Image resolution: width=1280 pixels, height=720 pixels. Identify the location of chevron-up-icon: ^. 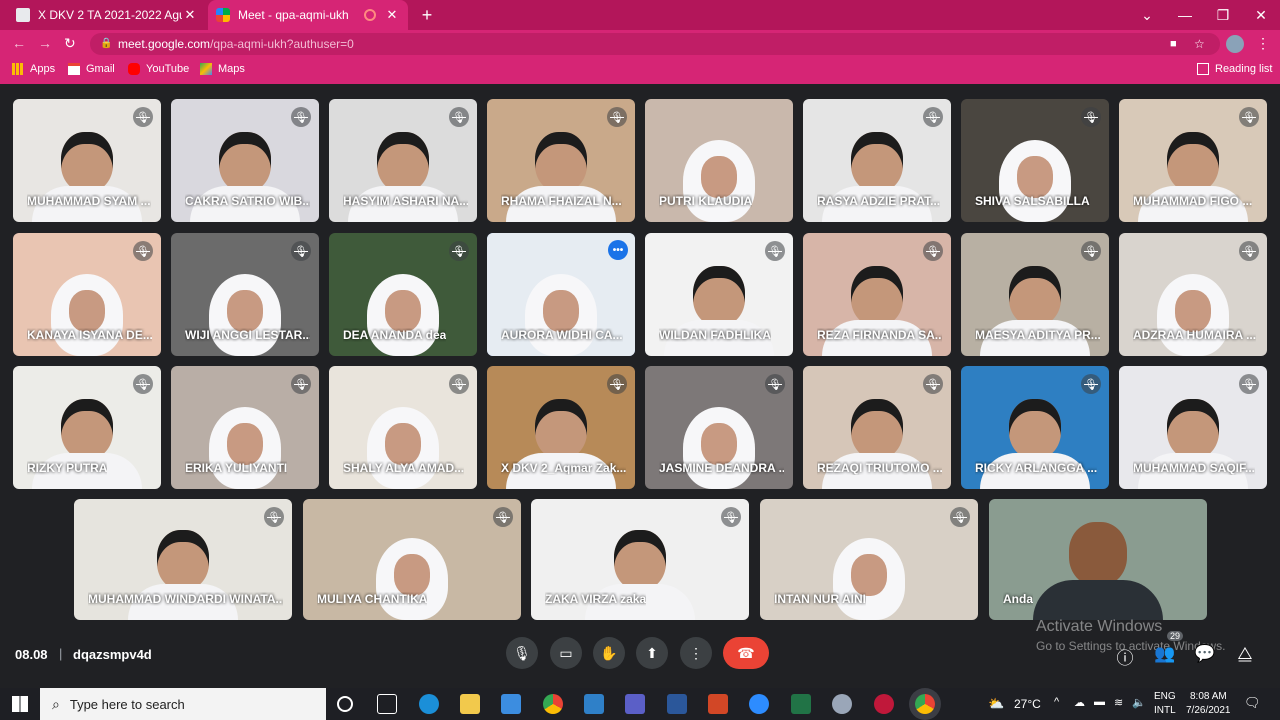
(1056, 702).